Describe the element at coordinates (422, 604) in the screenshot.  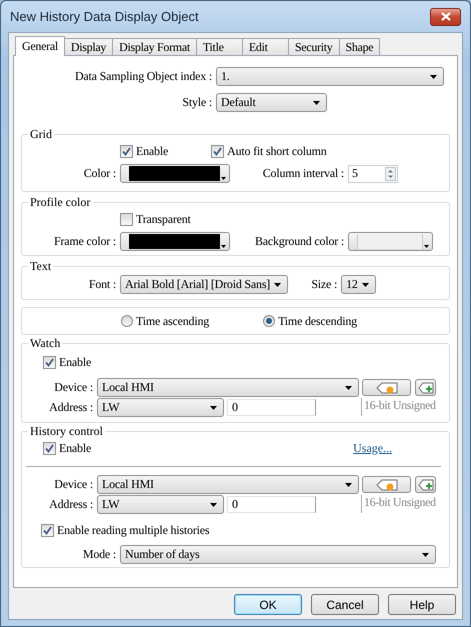
I see `dialog-button: Help` at that location.